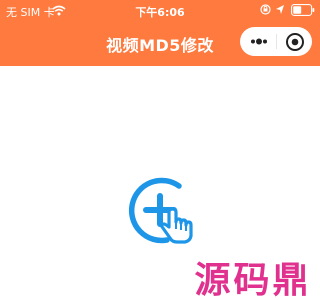 The height and width of the screenshot is (300, 320). What do you see at coordinates (265, 9) in the screenshot?
I see `lock-rotation-icon` at bounding box center [265, 9].